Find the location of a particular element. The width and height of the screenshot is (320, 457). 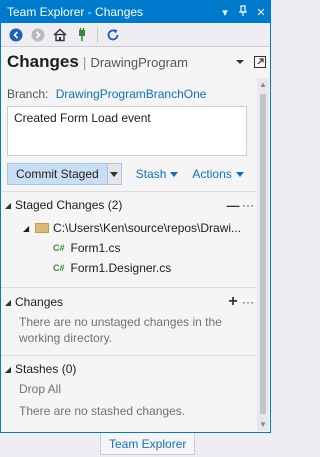

back-icon is located at coordinates (16, 34).